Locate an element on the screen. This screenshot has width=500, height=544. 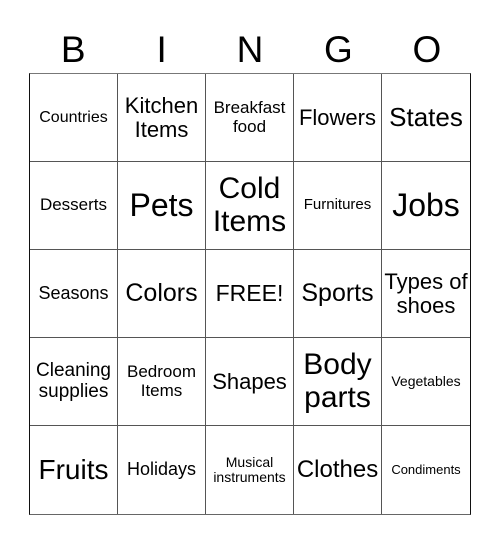
bingo-cell: Holidays is located at coordinates (162, 470).